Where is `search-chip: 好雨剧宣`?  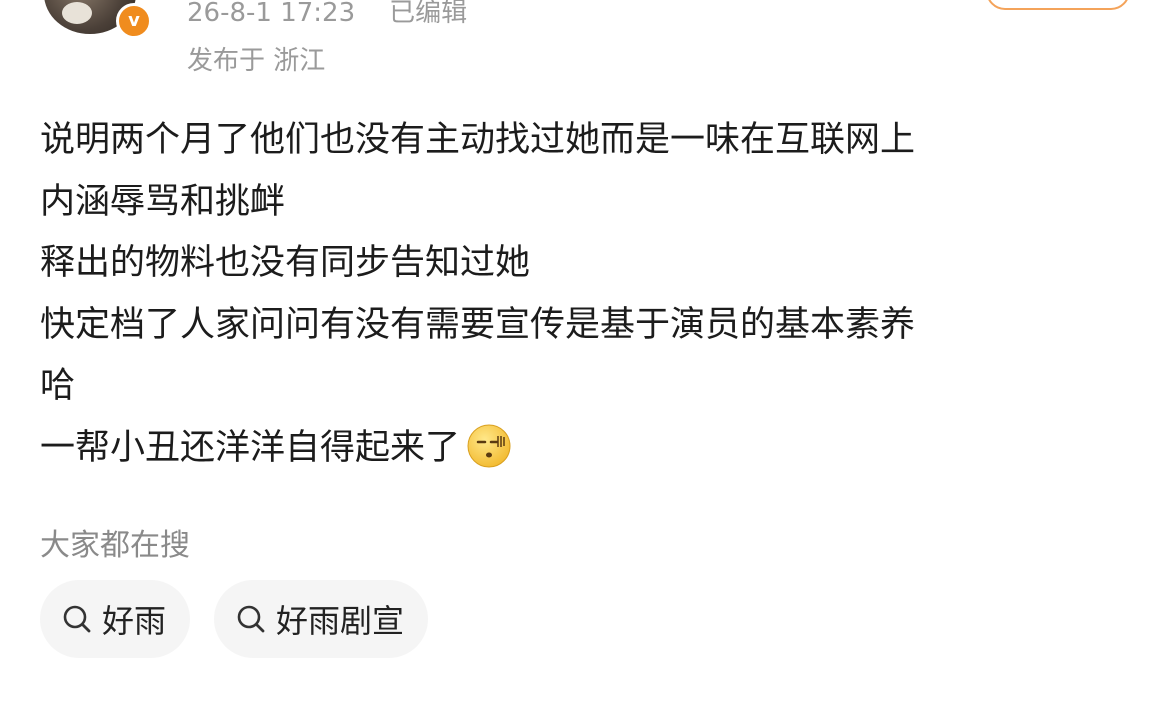 search-chip: 好雨剧宣 is located at coordinates (321, 619).